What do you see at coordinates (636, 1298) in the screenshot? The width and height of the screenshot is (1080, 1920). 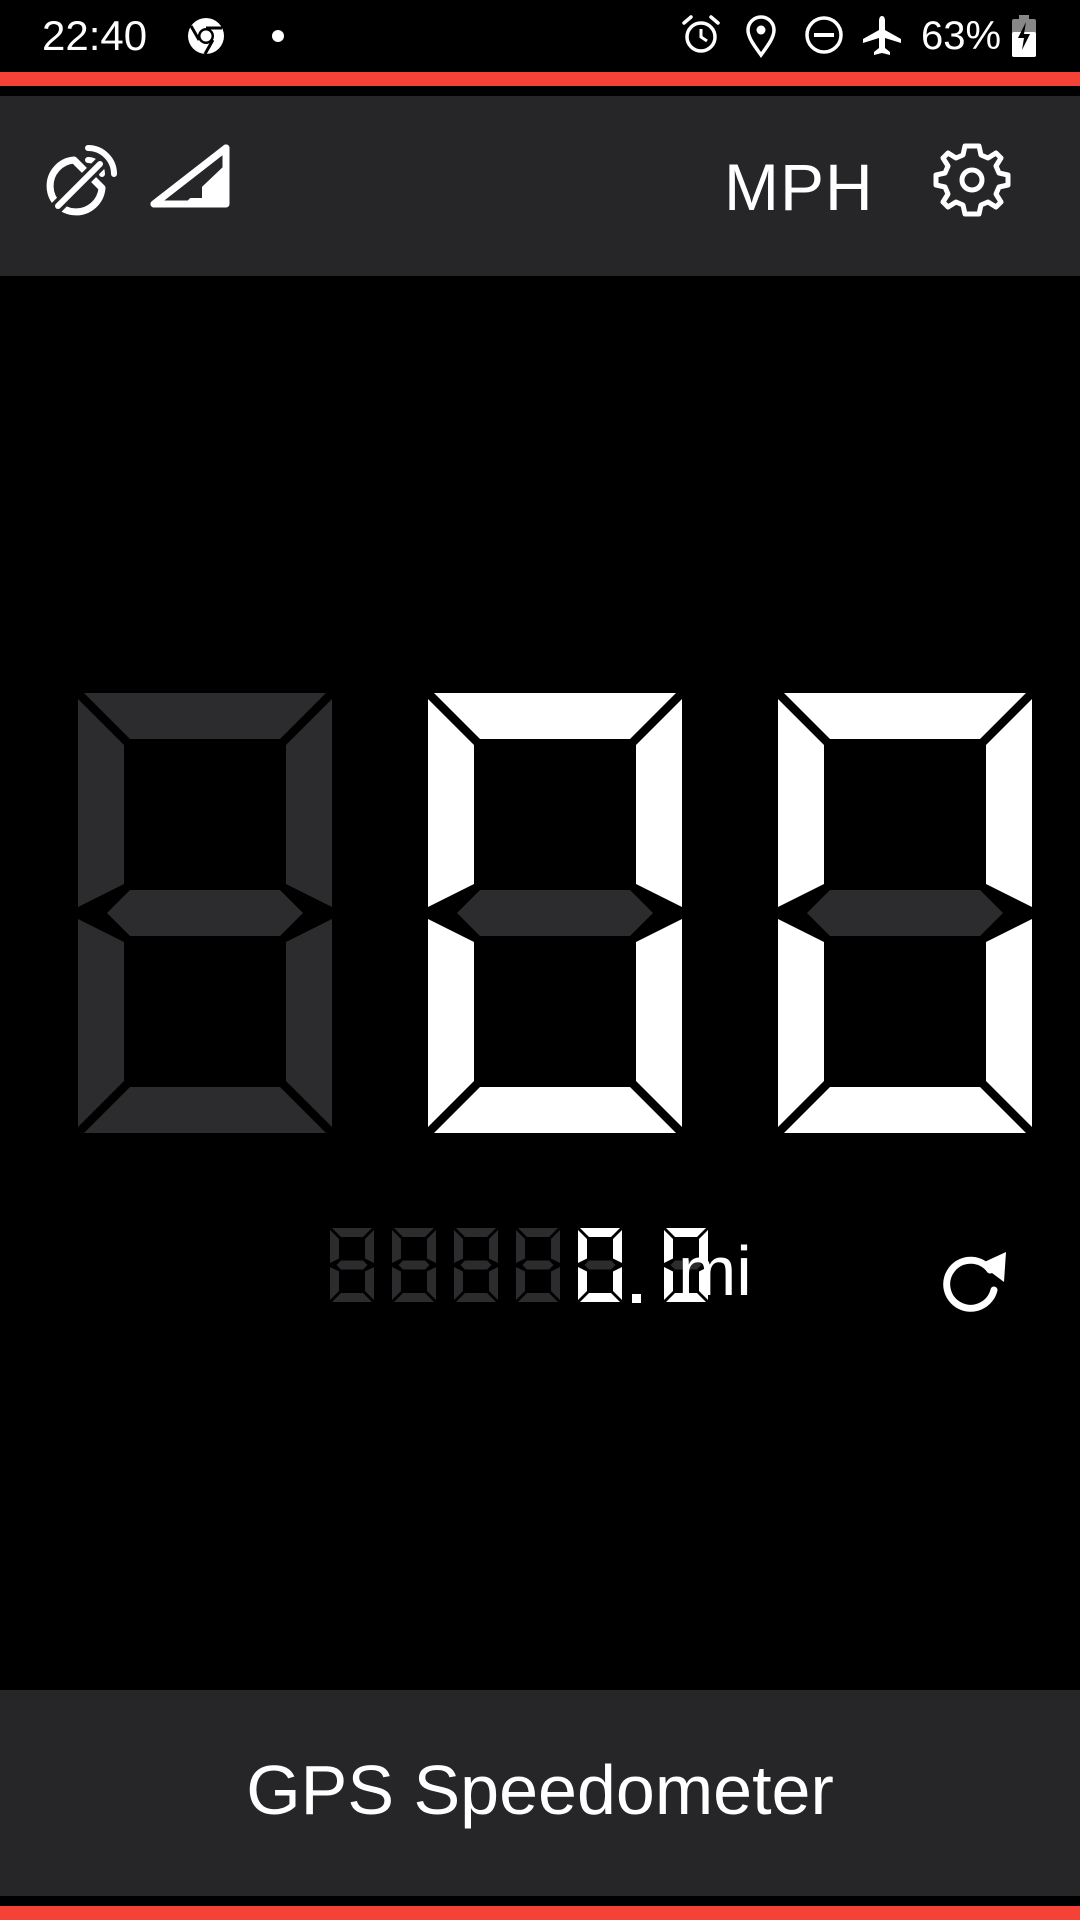 I see `decimal-point` at bounding box center [636, 1298].